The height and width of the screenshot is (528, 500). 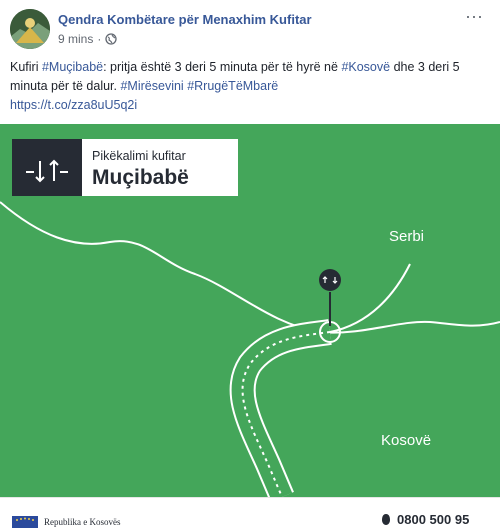 I want to click on sign-title: Muçibabë, so click(x=140, y=177).